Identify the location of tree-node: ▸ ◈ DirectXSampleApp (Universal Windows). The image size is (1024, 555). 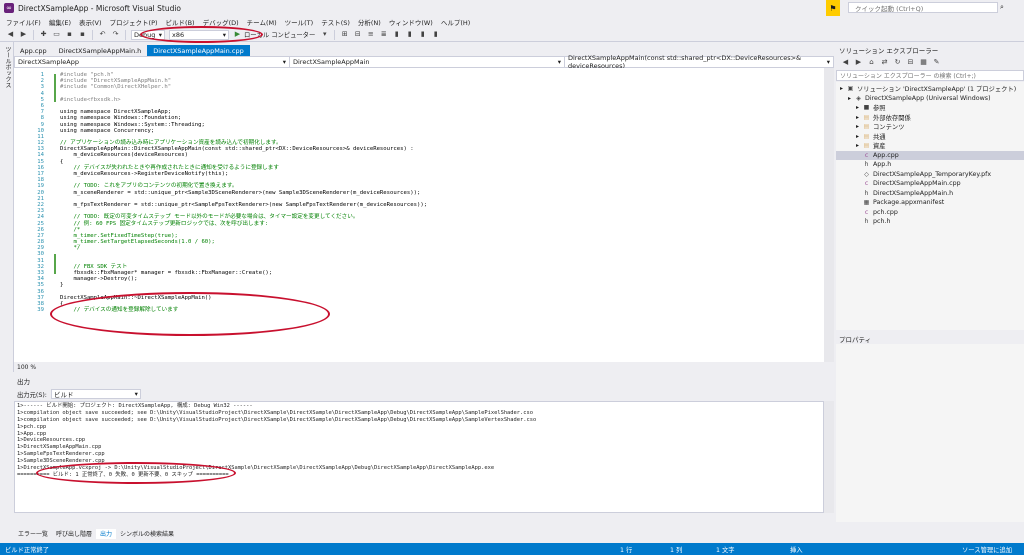
(930, 99).